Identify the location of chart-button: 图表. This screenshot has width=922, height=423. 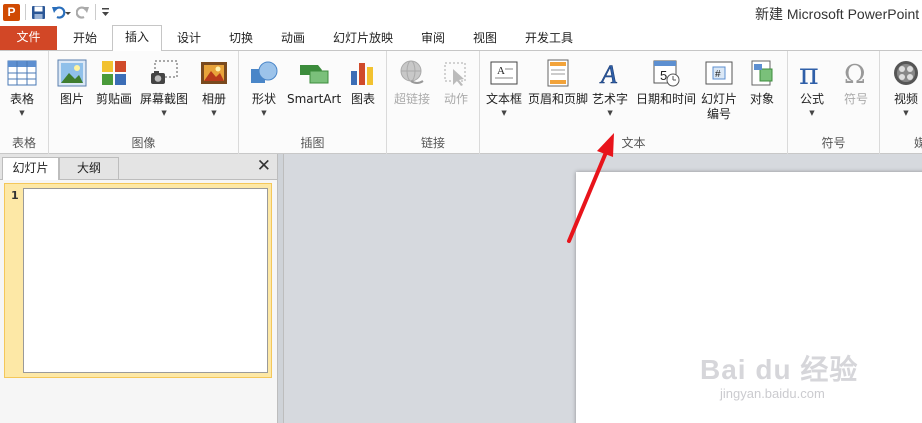
(363, 81).